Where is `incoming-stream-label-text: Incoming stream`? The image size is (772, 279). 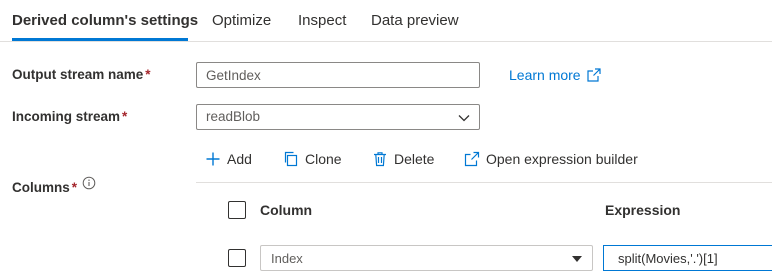
incoming-stream-label-text: Incoming stream is located at coordinates (66, 116).